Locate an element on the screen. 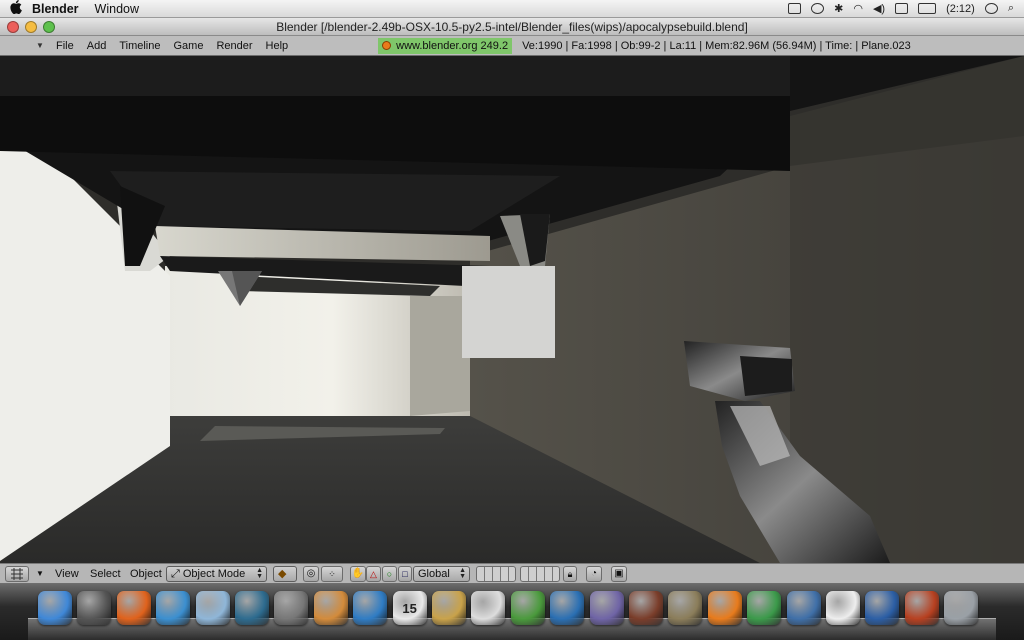  time-machine-icon is located at coordinates (818, 8).